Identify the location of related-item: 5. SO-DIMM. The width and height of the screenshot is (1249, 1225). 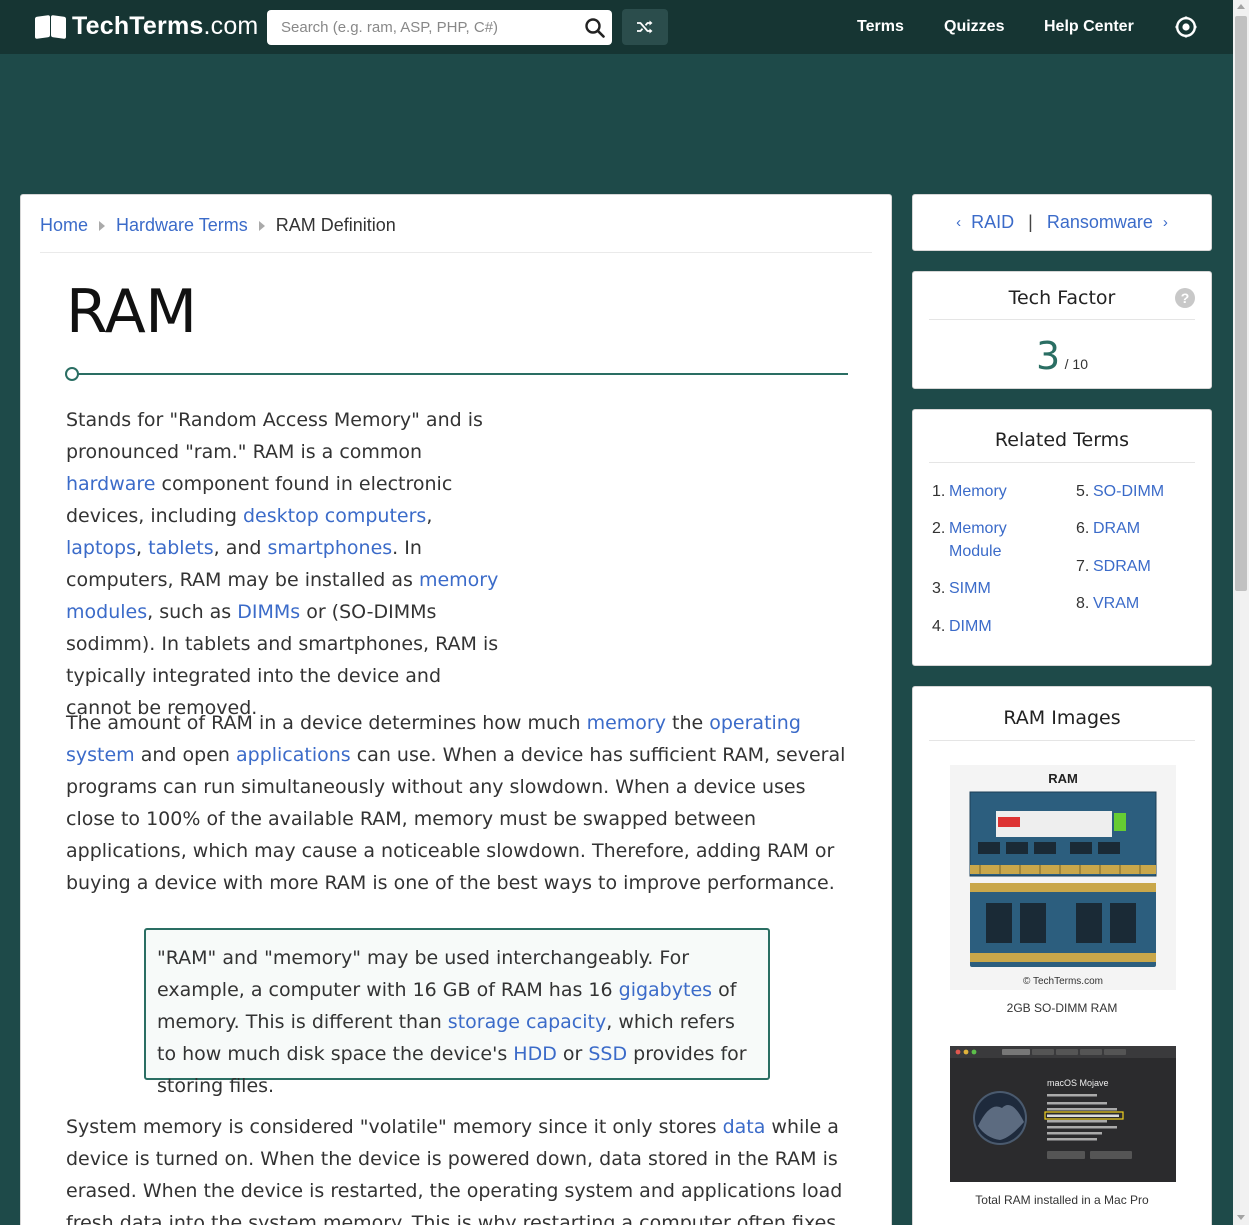
(1141, 491).